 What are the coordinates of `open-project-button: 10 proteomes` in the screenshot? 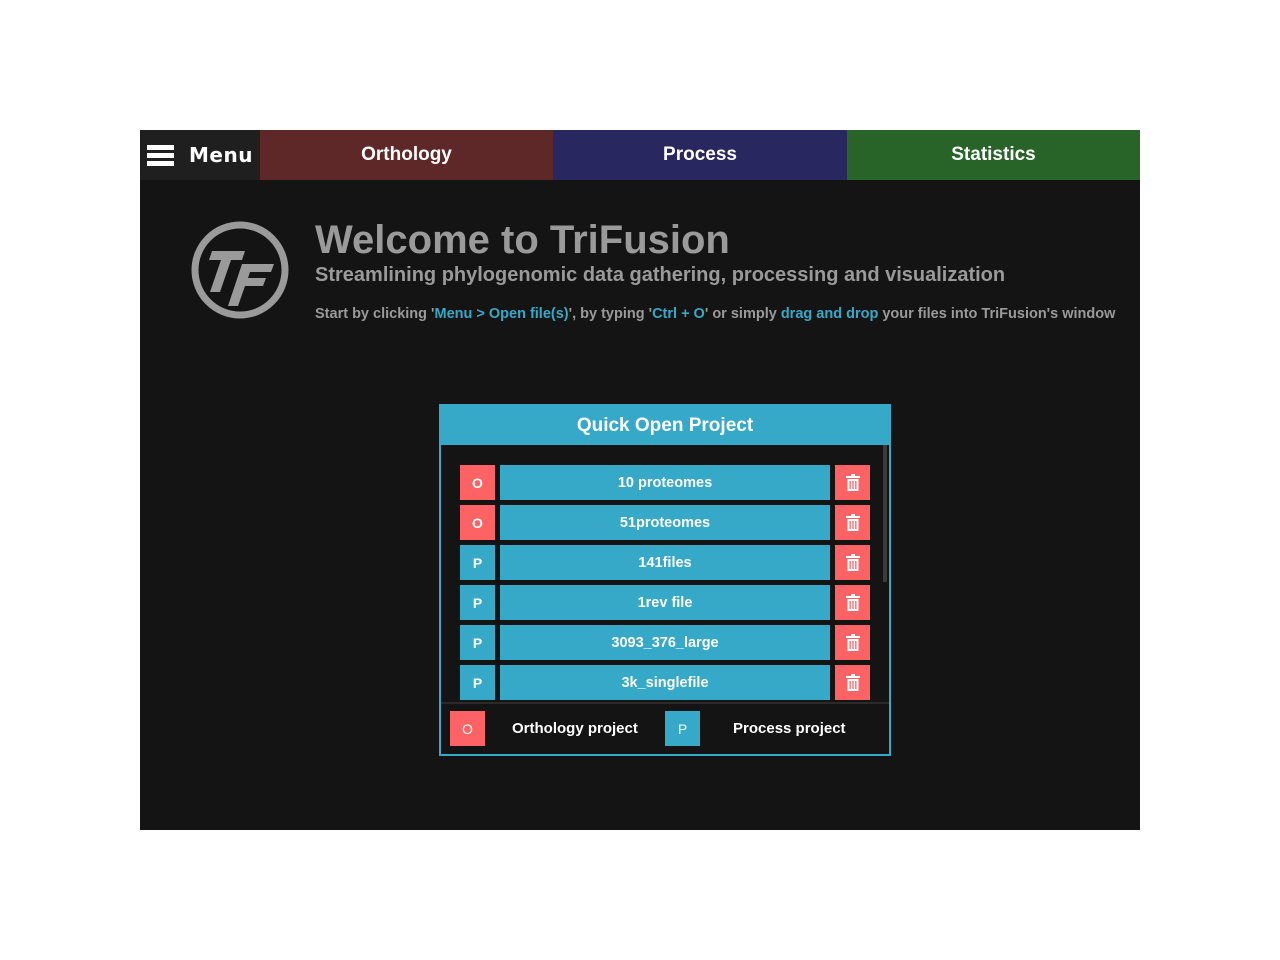 It's located at (665, 482).